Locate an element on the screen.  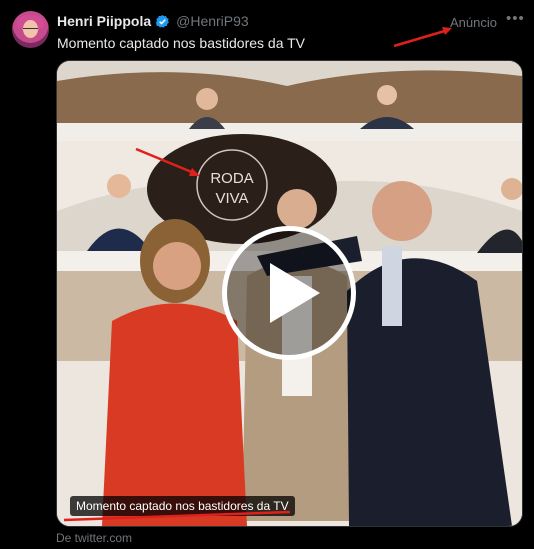
play-button is located at coordinates (289, 293).